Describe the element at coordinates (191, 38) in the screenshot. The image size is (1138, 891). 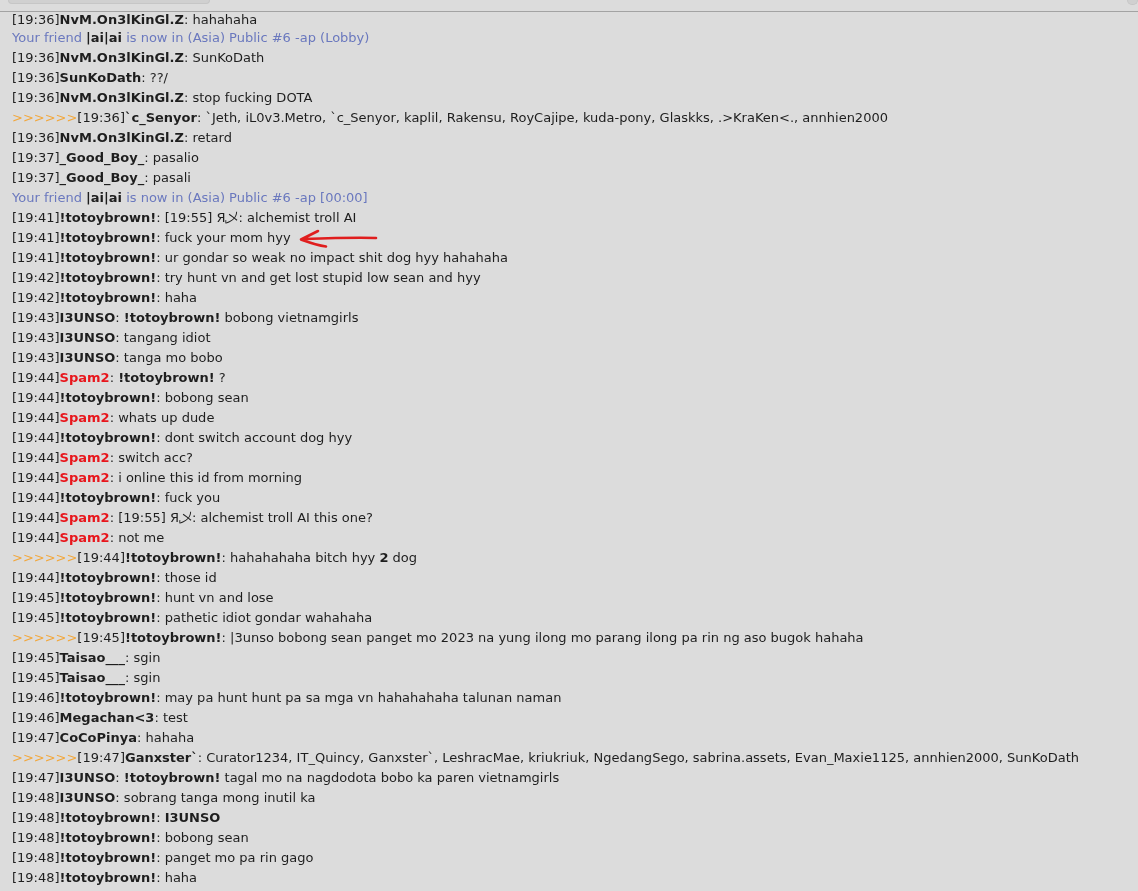
I see `friend-status-notice: Your friend |ai|ai is now in (Asia) Public #6 -ap (Lobby)` at that location.